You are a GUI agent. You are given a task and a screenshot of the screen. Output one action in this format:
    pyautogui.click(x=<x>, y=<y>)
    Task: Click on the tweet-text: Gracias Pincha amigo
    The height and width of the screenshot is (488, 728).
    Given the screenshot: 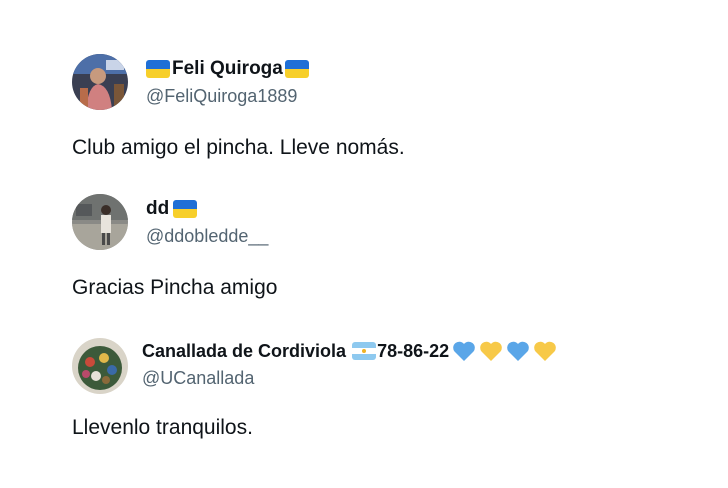 What is the action you would take?
    pyautogui.click(x=175, y=287)
    